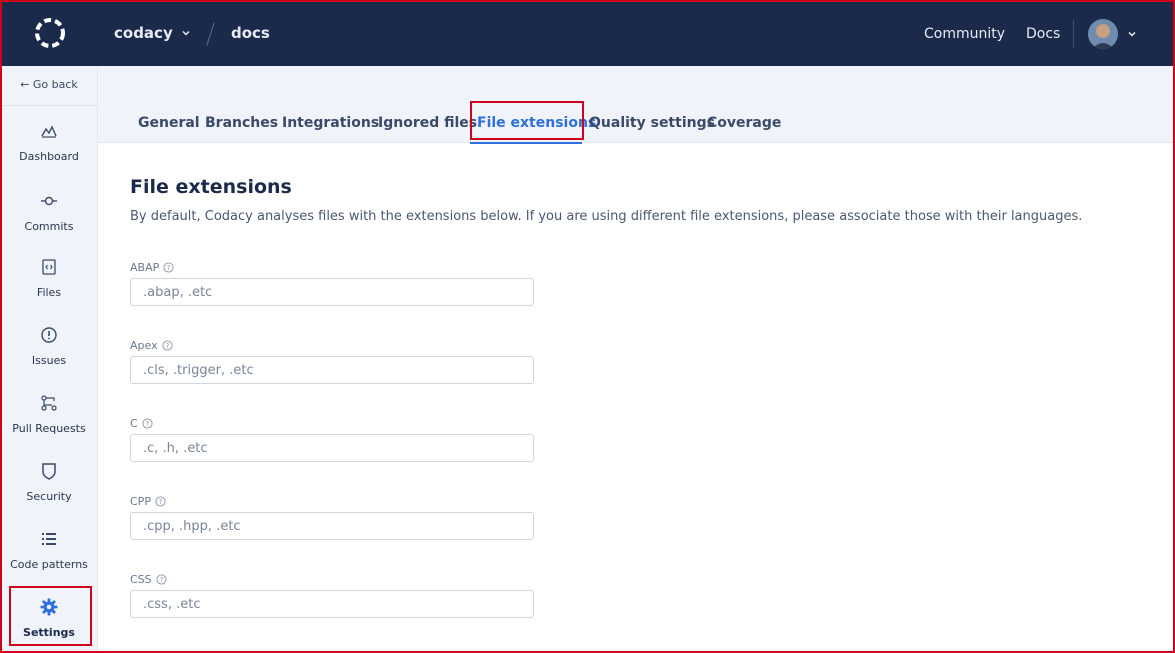 The width and height of the screenshot is (1175, 653). I want to click on gear-icon, so click(49, 607).